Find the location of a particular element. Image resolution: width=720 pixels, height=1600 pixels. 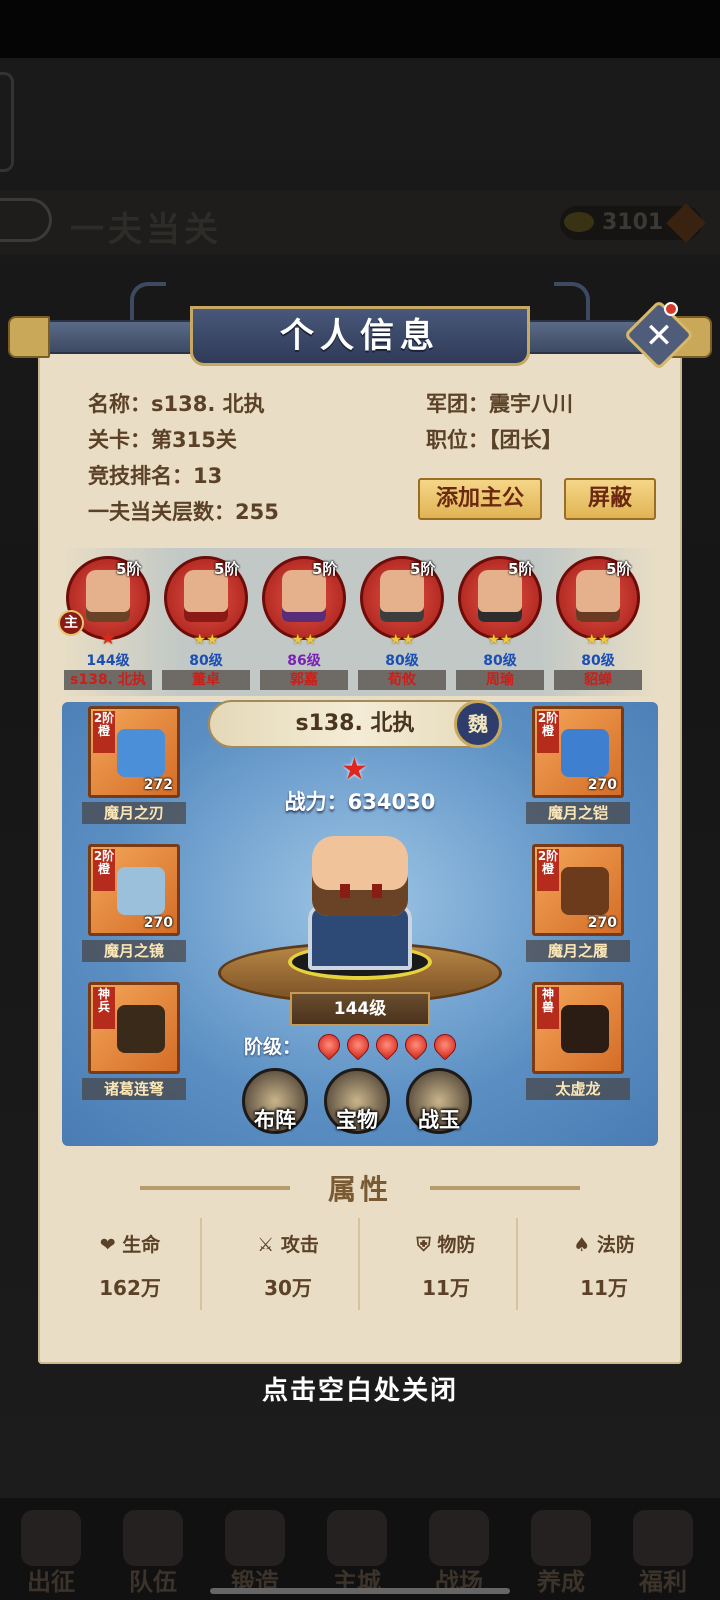

crossed-swords-icon: ⚔ is located at coordinates (269, 1245).